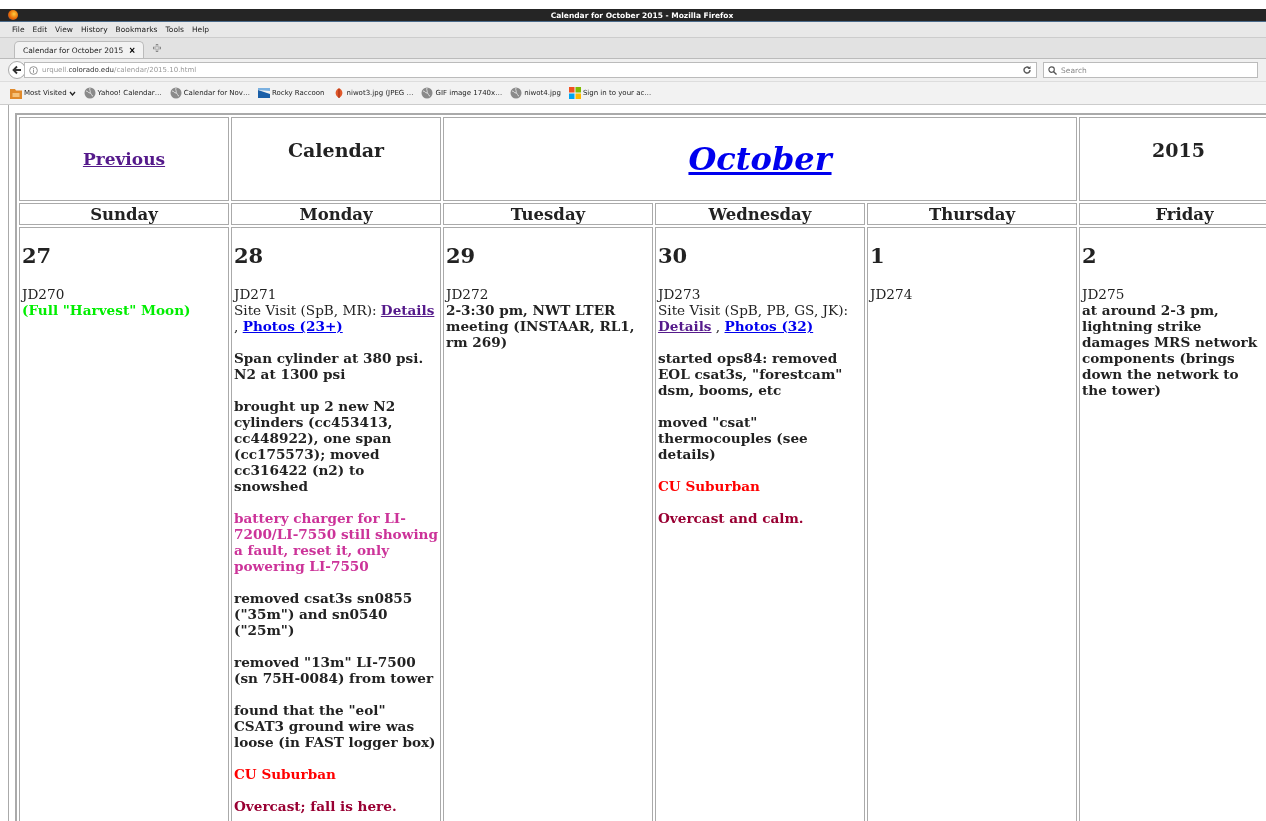 This screenshot has width=1266, height=821. I want to click on weekday-heading: Monday, so click(336, 214).